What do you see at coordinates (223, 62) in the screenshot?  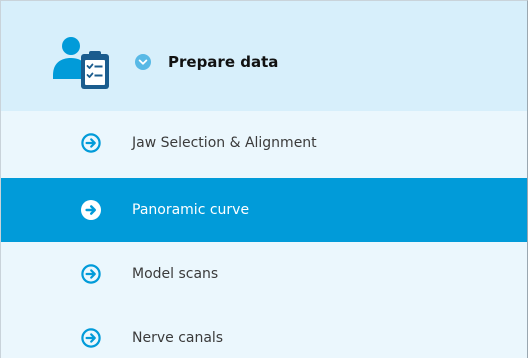 I see `section-title: Prepare data` at bounding box center [223, 62].